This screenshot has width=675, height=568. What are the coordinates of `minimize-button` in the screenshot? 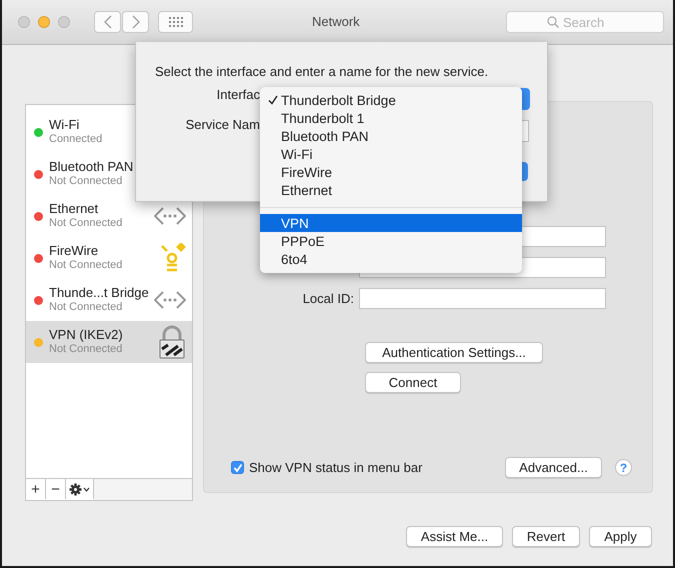 It's located at (44, 22).